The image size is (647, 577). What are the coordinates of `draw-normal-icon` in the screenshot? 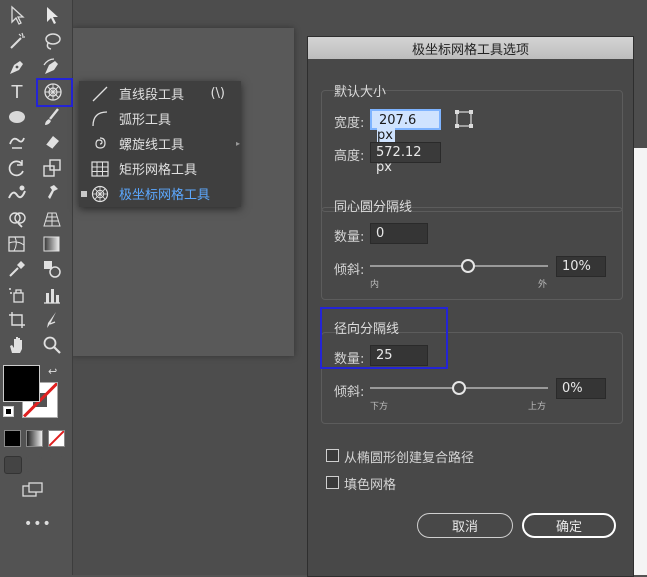 It's located at (13, 465).